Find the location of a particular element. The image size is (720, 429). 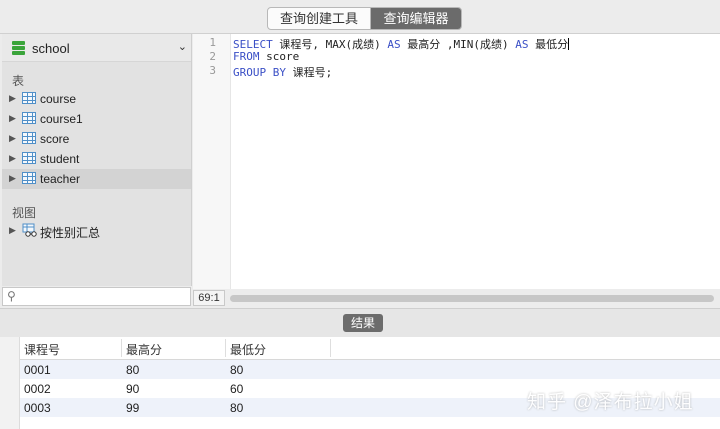

cursor-position: 69:1 is located at coordinates (209, 298).